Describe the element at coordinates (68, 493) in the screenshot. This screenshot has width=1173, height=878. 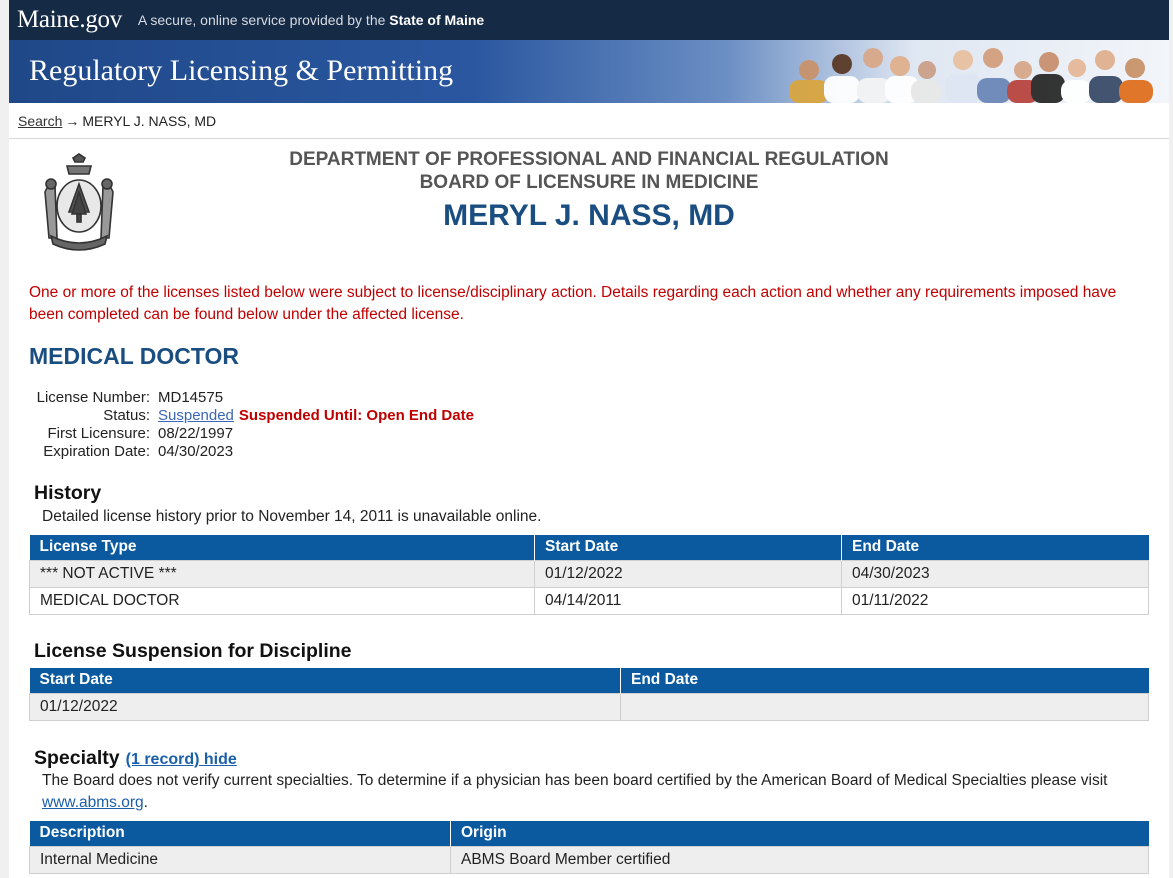
I see `history-title: History` at that location.